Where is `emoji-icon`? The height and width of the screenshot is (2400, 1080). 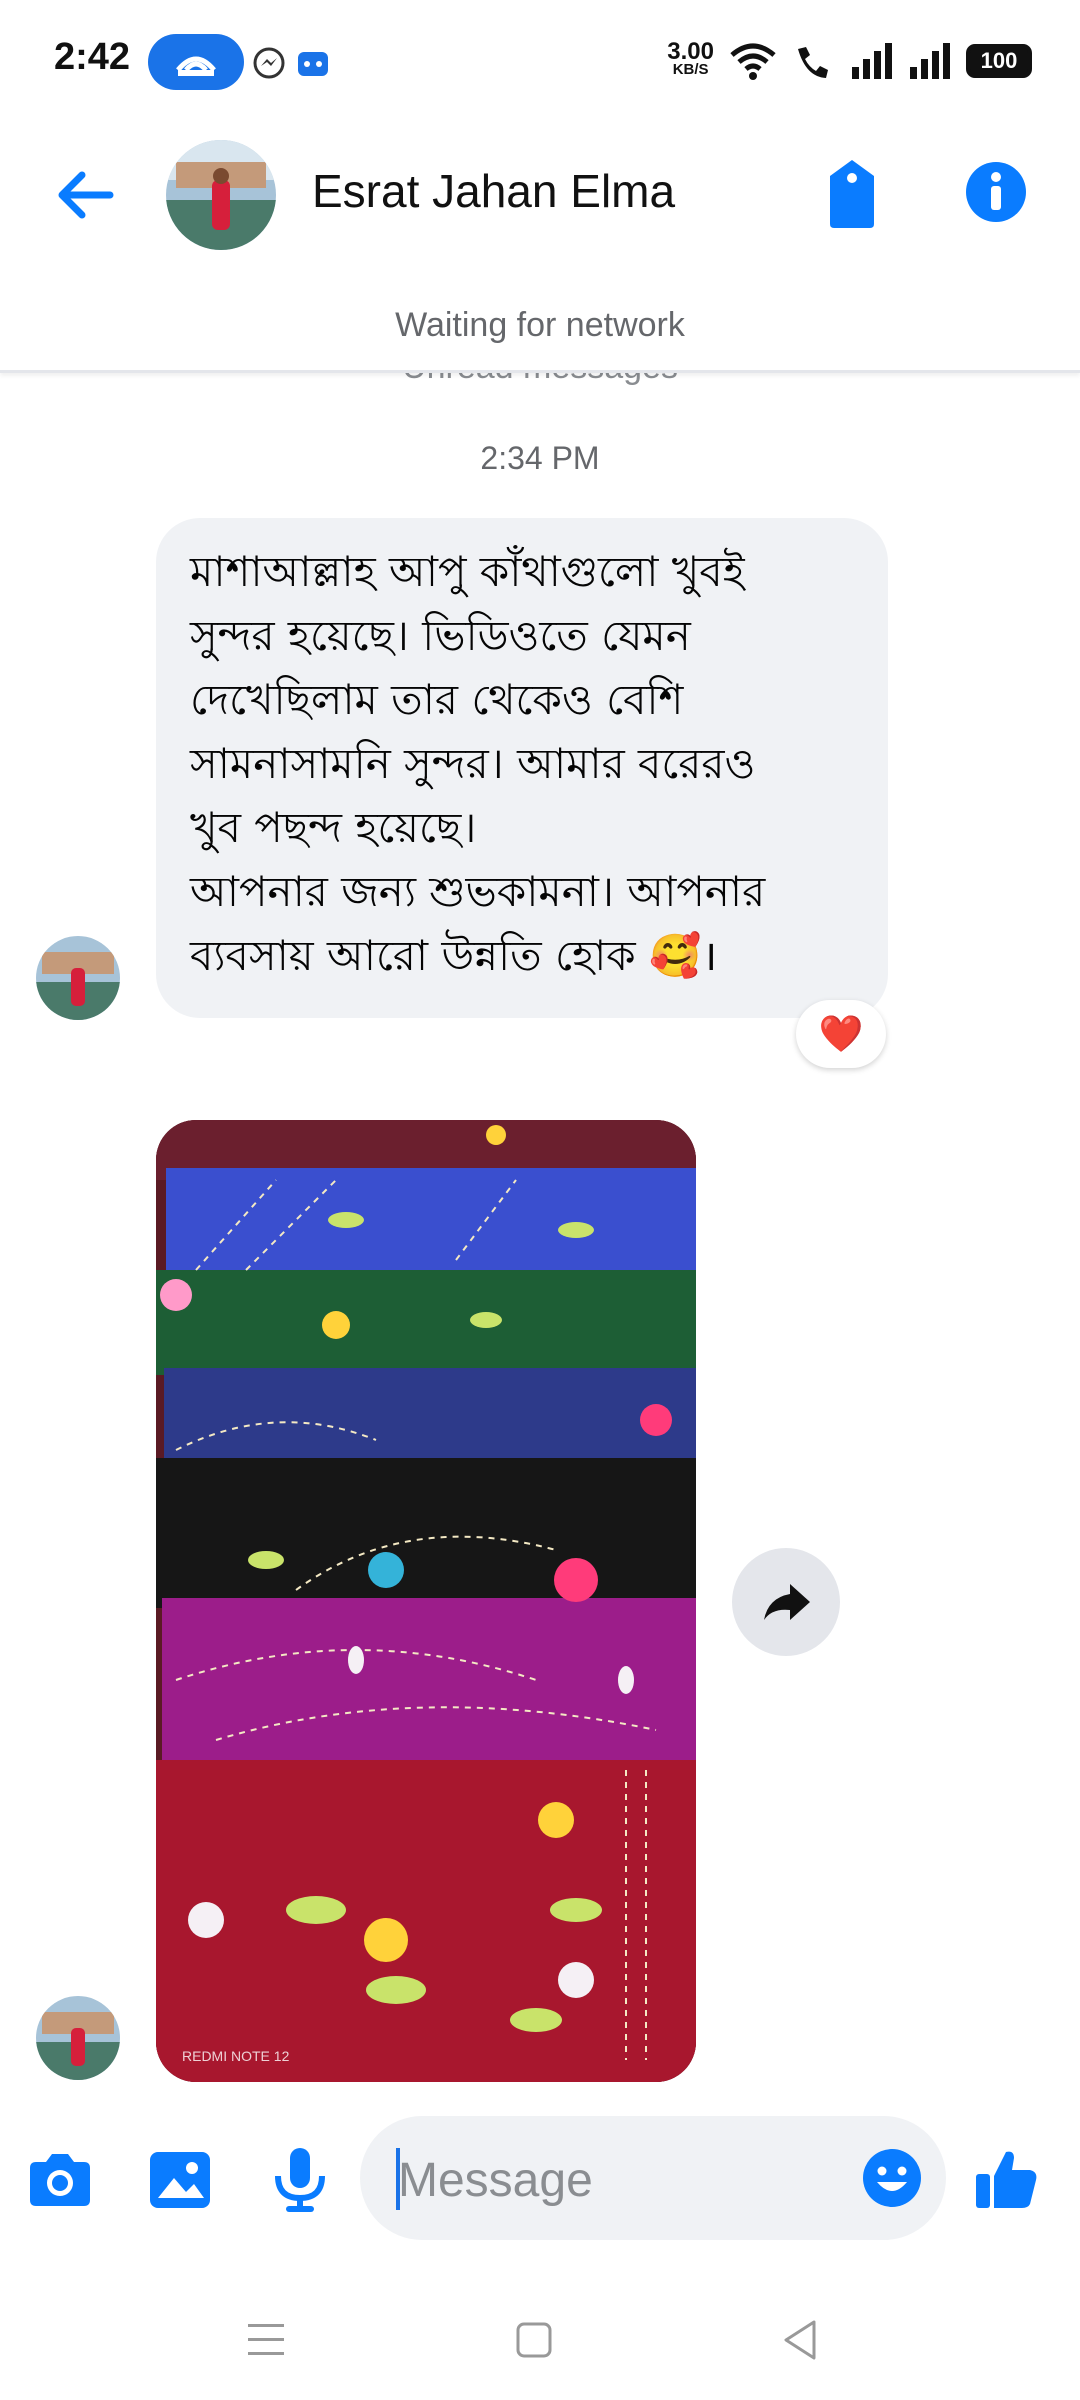 emoji-icon is located at coordinates (892, 2178).